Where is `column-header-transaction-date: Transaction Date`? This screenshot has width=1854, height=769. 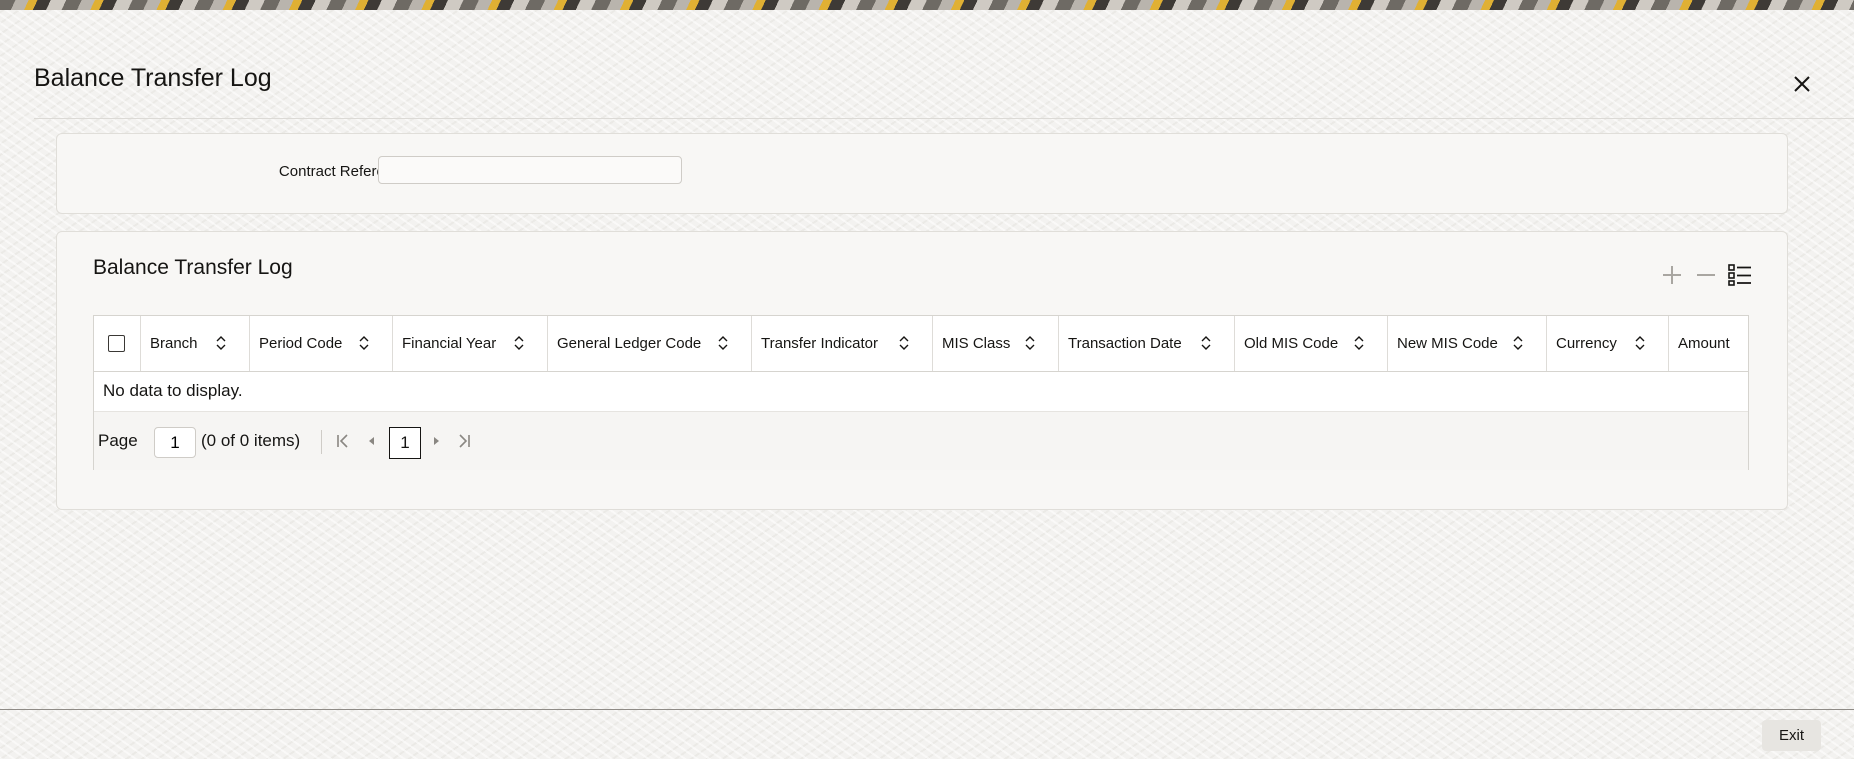
column-header-transaction-date: Transaction Date is located at coordinates (1147, 343).